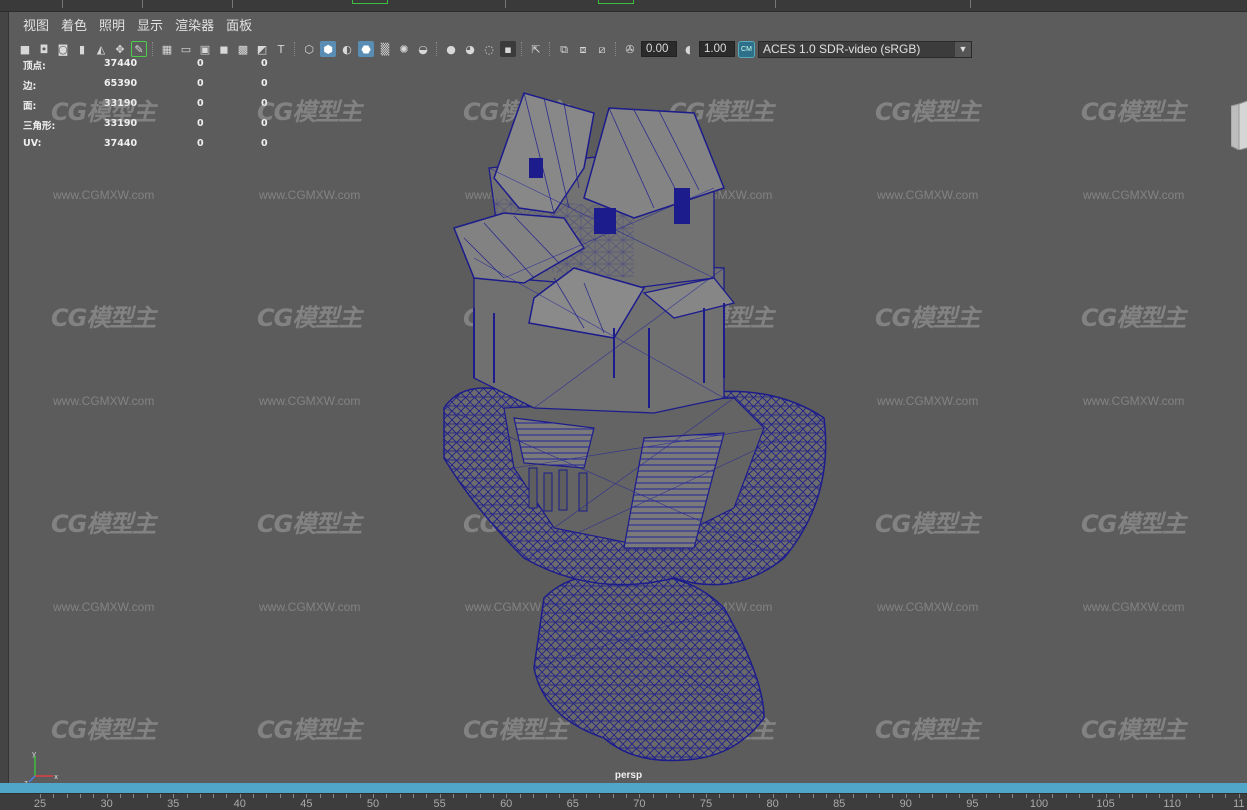 Image resolution: width=1247 pixels, height=810 pixels. What do you see at coordinates (167, 49) in the screenshot?
I see `grid-icon: ▦` at bounding box center [167, 49].